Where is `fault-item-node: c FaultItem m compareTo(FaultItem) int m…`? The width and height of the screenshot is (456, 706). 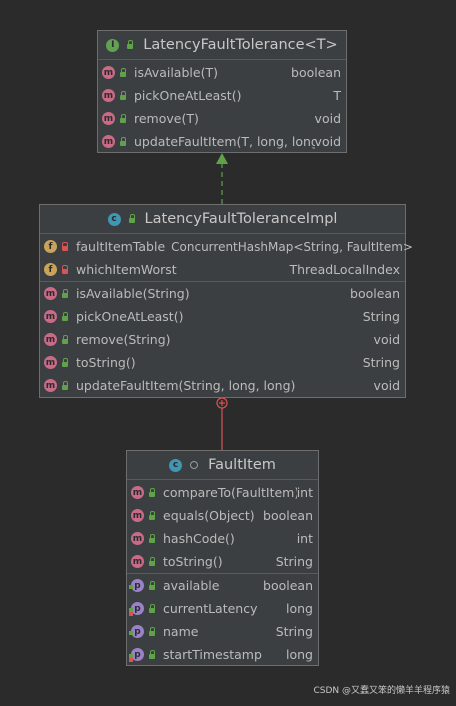 fault-item-node: c FaultItem m compareTo(FaultItem) int m… is located at coordinates (222, 558).